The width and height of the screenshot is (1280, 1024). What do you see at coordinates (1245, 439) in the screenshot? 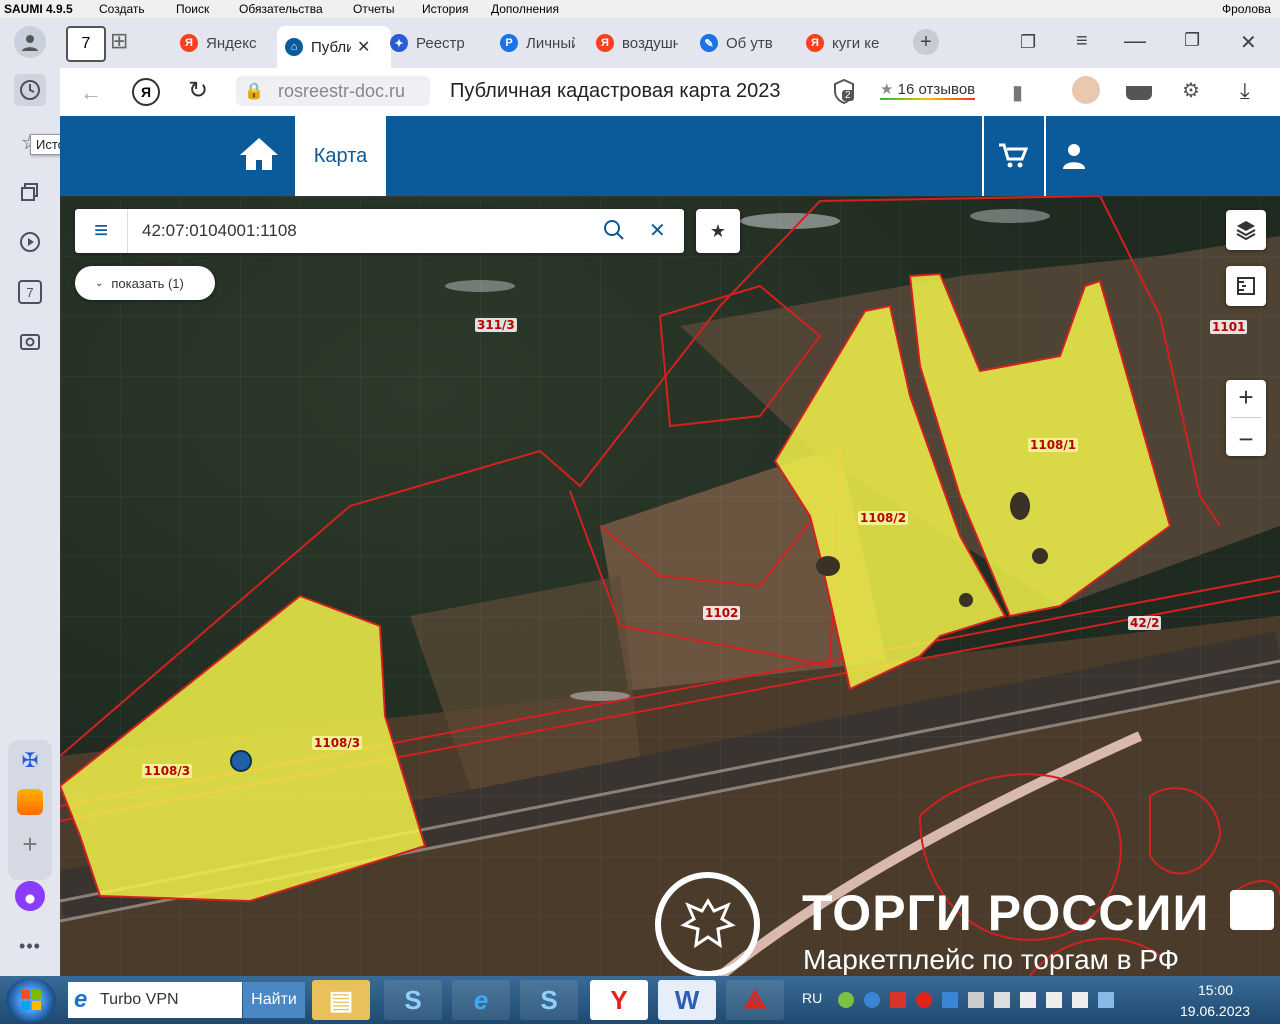
I see `zoom-out-button: −` at bounding box center [1245, 439].